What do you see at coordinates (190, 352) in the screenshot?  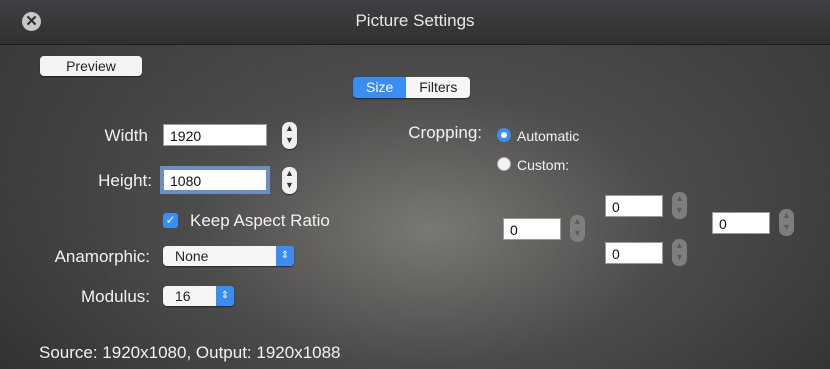 I see `status-text: Source: 1920x1080, Output: 1920x1088` at bounding box center [190, 352].